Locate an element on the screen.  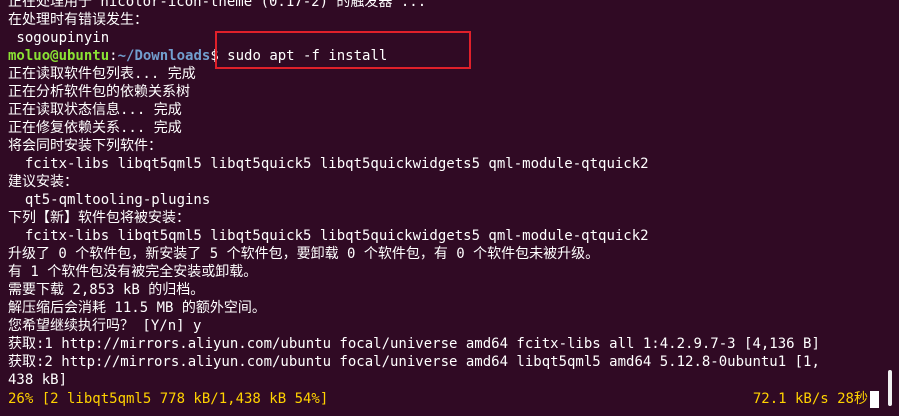
terminal-scrollbar is located at coordinates (891, 208).